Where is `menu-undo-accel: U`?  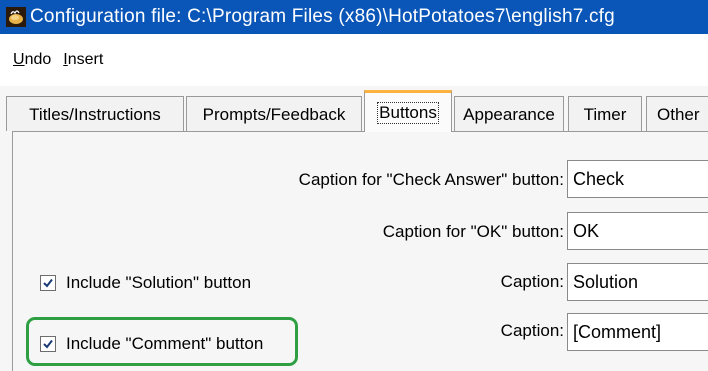
menu-undo-accel: U is located at coordinates (19, 59).